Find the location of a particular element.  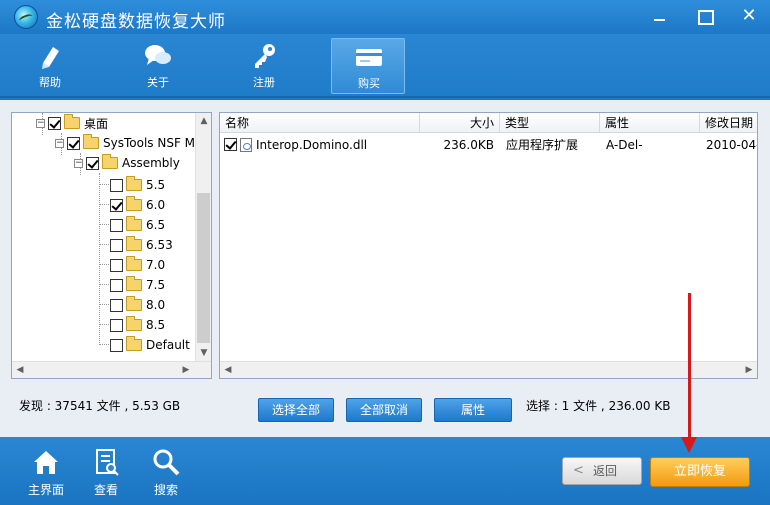

search-button: 搜索 is located at coordinates (166, 473).